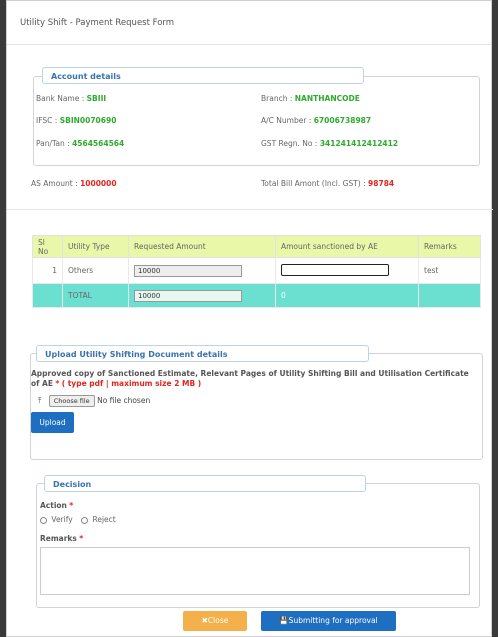 This screenshot has width=498, height=637. I want to click on reject-radio, so click(85, 520).